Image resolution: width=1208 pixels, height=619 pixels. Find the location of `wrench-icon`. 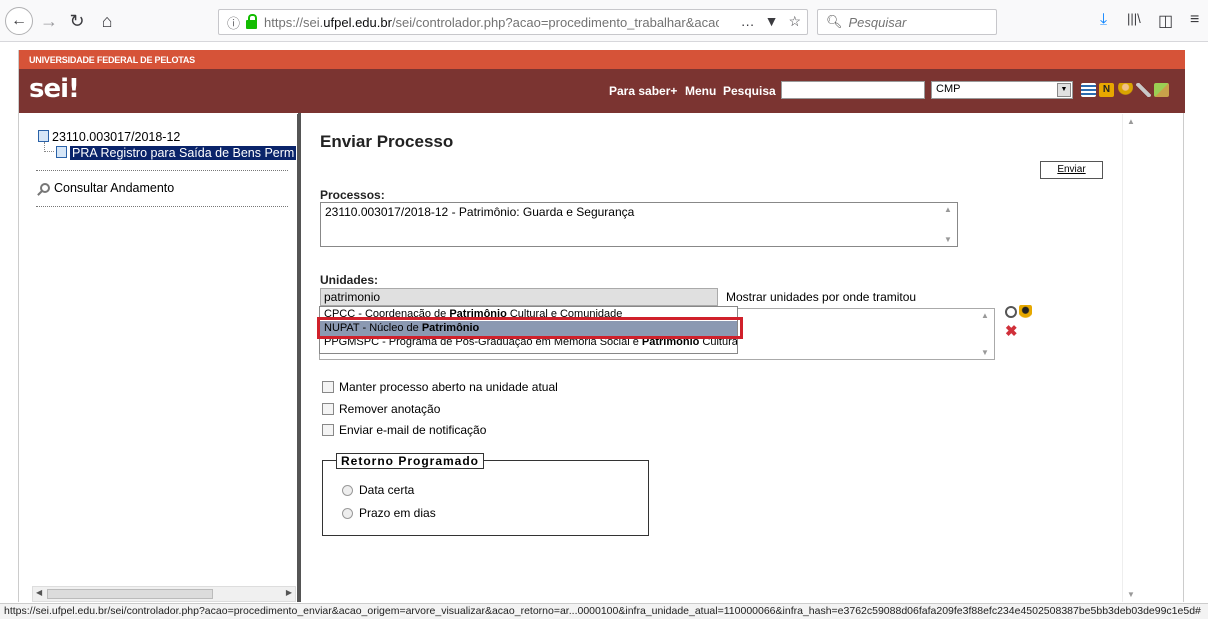

wrench-icon is located at coordinates (1143, 90).